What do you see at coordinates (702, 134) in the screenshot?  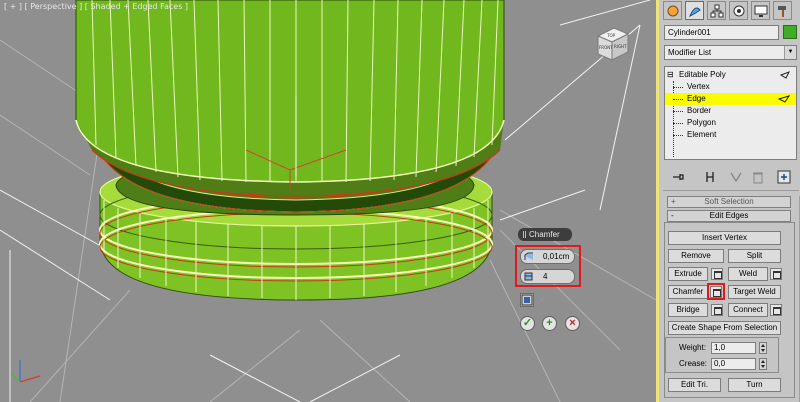 I see `stack-item-label: Element` at bounding box center [702, 134].